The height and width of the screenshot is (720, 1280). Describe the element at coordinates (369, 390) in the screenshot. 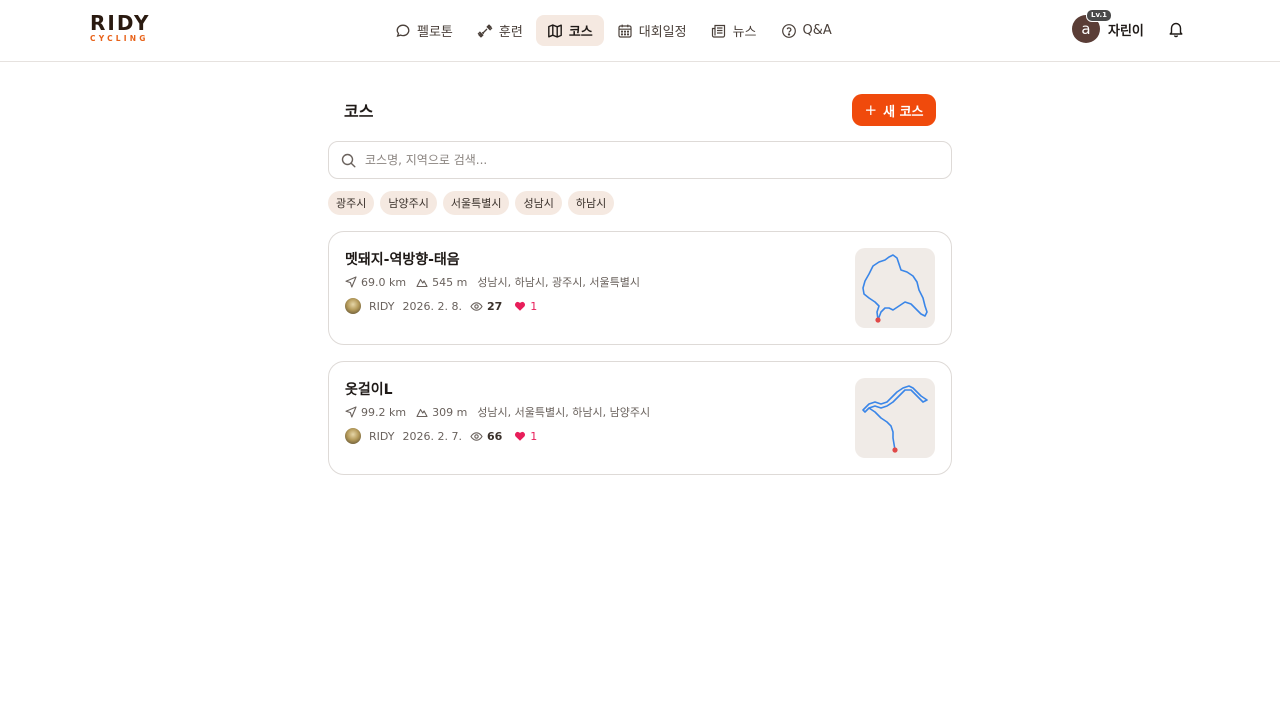

I see `course-title: 옷걸이L` at that location.